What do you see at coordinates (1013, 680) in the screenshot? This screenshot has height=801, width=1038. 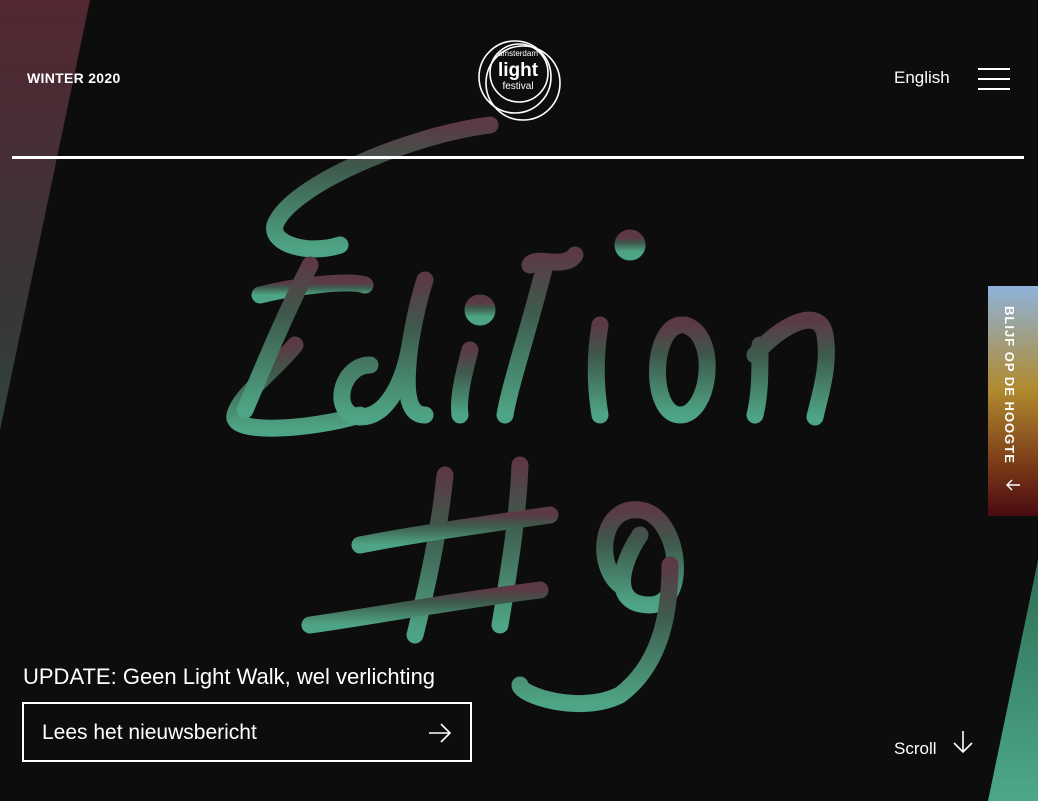 I see `decorative-stripe-right` at bounding box center [1013, 680].